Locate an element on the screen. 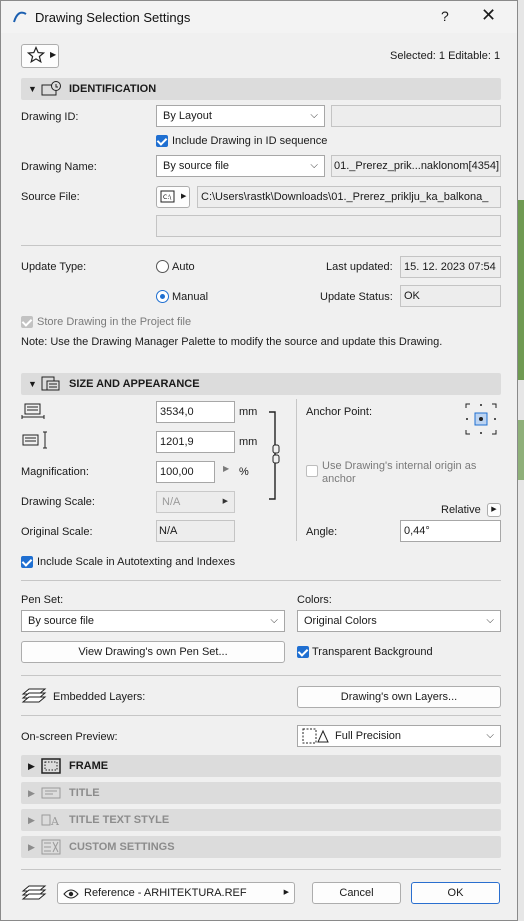  auto-radio is located at coordinates (162, 266).